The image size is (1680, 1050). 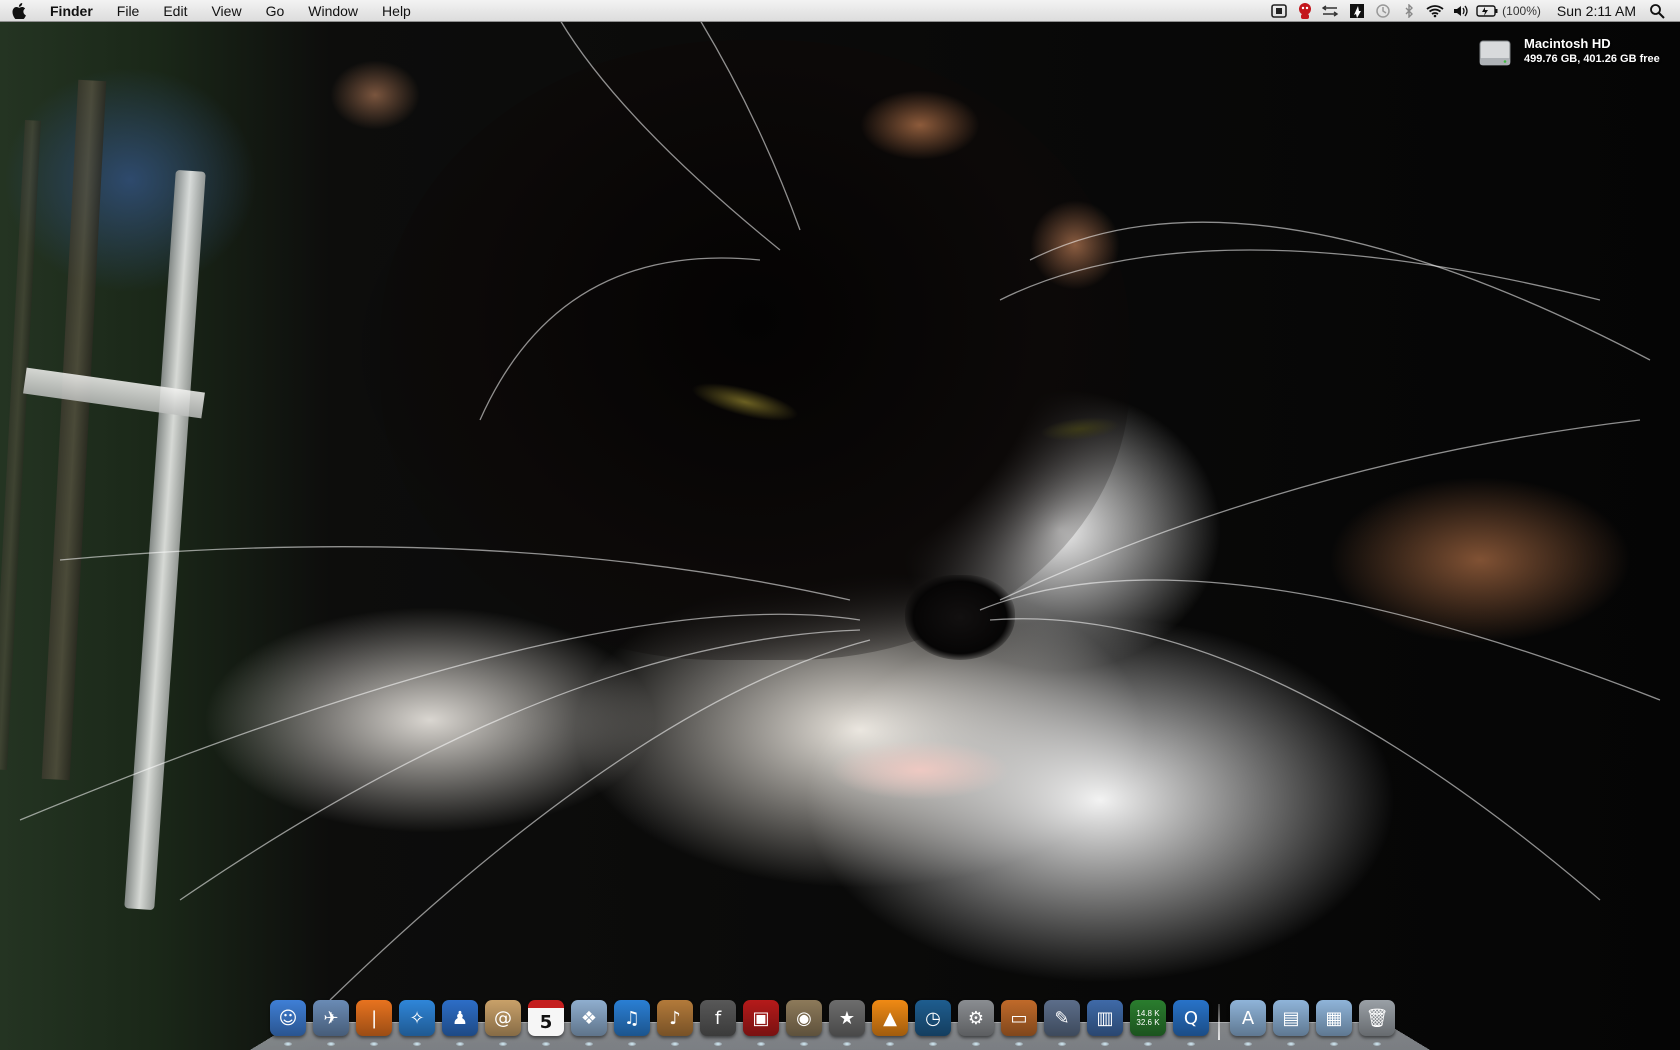 I want to click on dock: ☺ ✈ ❘ ✧ ♟ @5 ❖ ♫ ♪ f ▣ ◉ ★ ▲ ◷ ⚙ ▭ ✎ ▥ 14.8 K 32.6 K Q A ▤ ▦ 🗑, so click(x=834, y=1020).